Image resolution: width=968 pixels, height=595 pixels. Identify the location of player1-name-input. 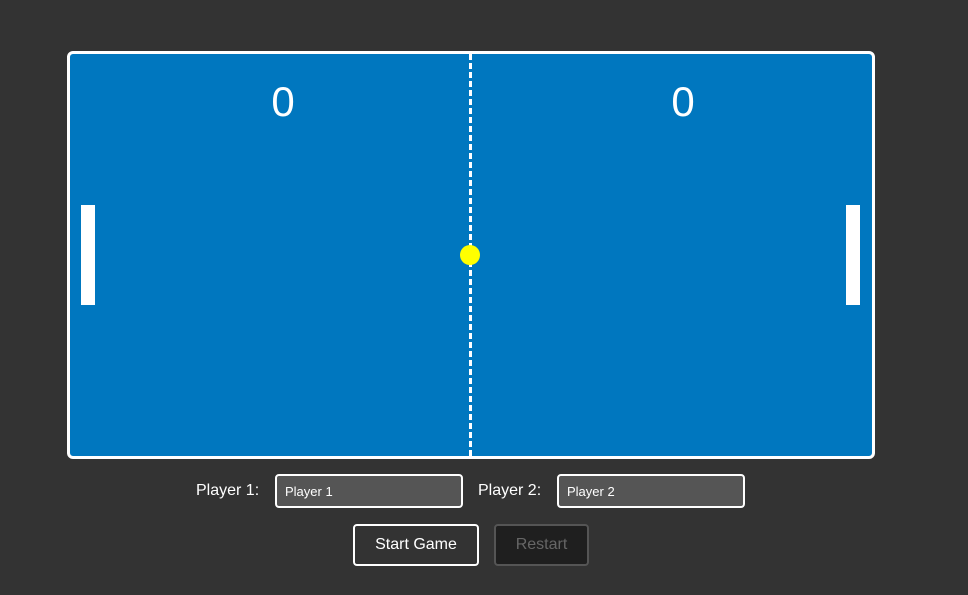
(369, 491).